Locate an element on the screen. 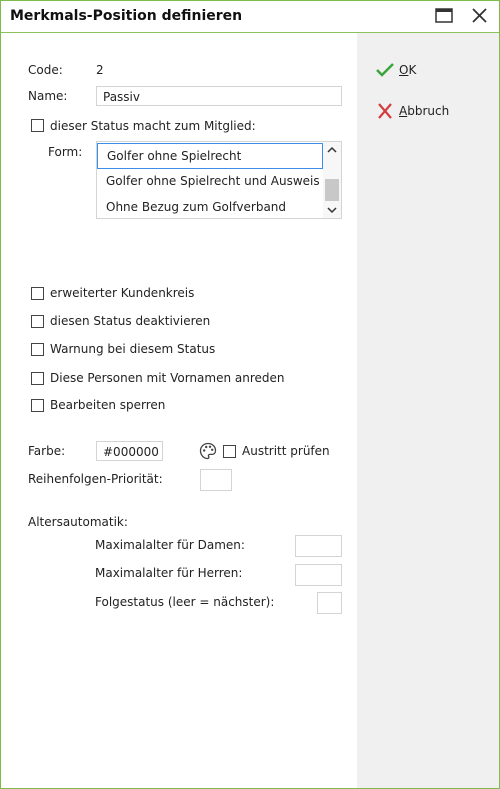 The width and height of the screenshot is (500, 789). scroll-down-button is located at coordinates (332, 210).